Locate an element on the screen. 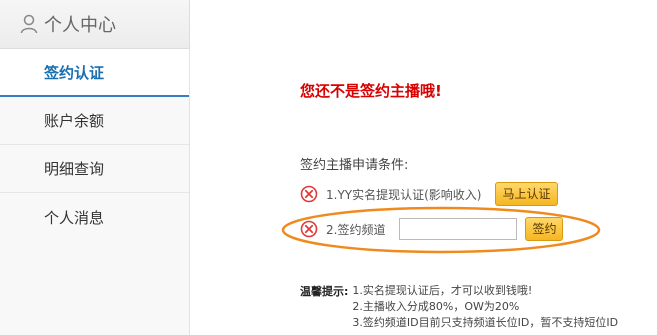  sidebar-title: 个人中心 is located at coordinates (80, 25).